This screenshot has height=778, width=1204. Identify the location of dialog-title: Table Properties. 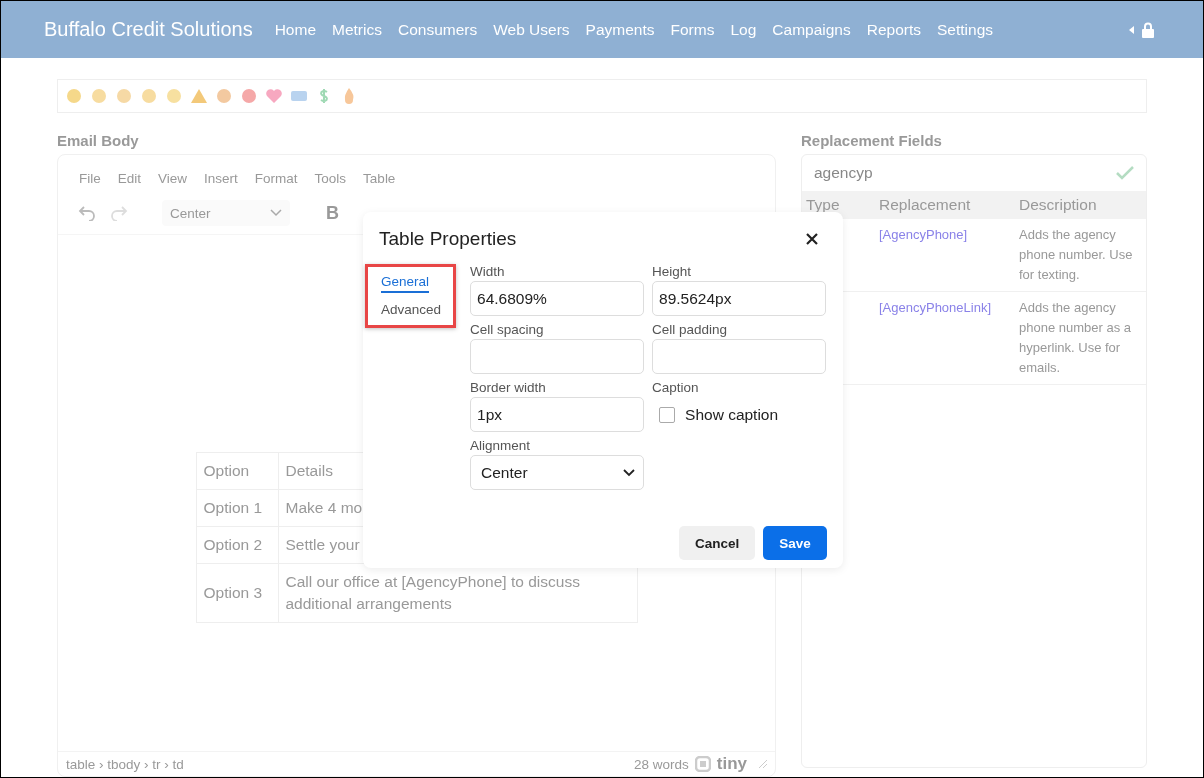
(448, 239).